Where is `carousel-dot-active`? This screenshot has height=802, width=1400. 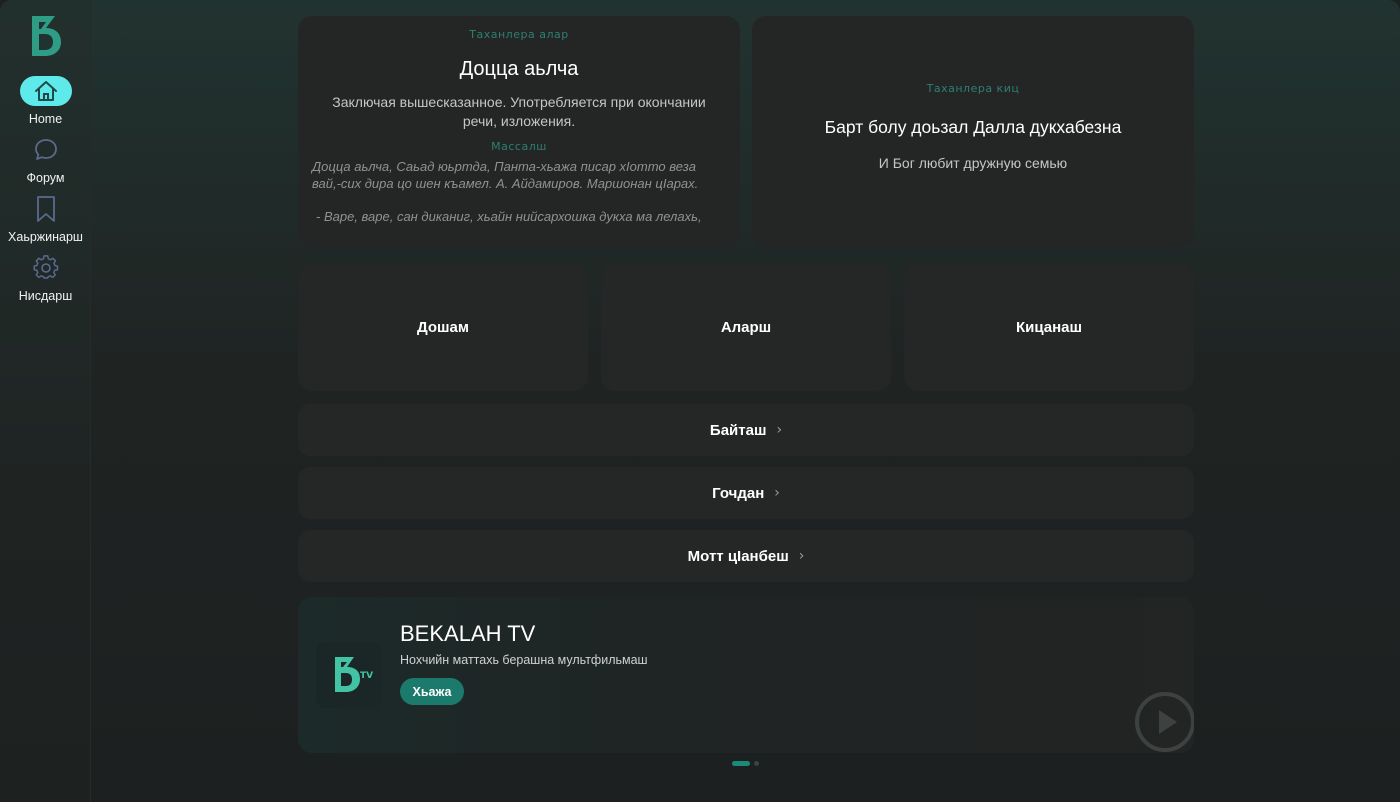 carousel-dot-active is located at coordinates (741, 763).